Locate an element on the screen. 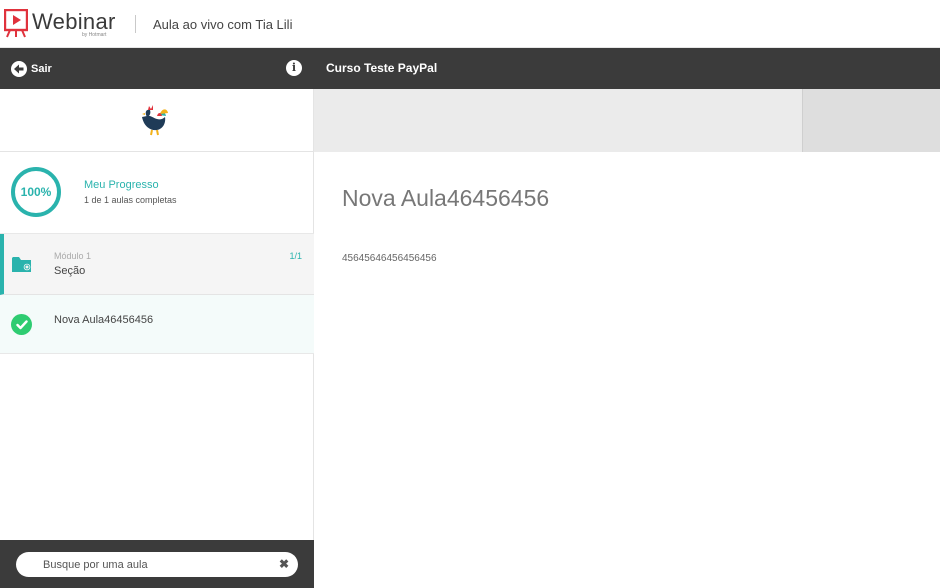  course-title: Curso Teste PayPal is located at coordinates (382, 68).